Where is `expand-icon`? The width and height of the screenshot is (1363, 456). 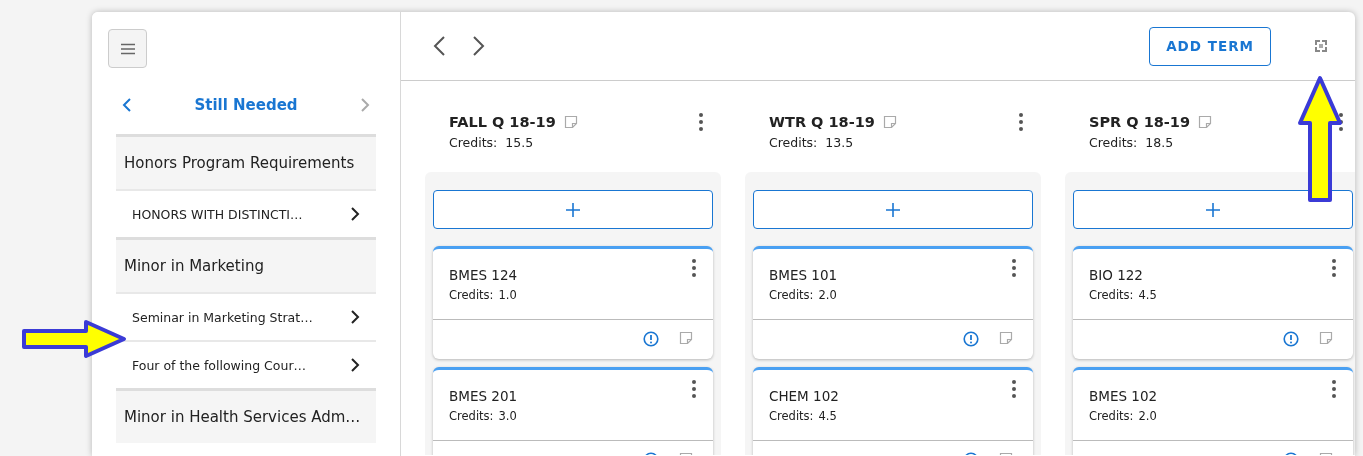
expand-icon is located at coordinates (1321, 46).